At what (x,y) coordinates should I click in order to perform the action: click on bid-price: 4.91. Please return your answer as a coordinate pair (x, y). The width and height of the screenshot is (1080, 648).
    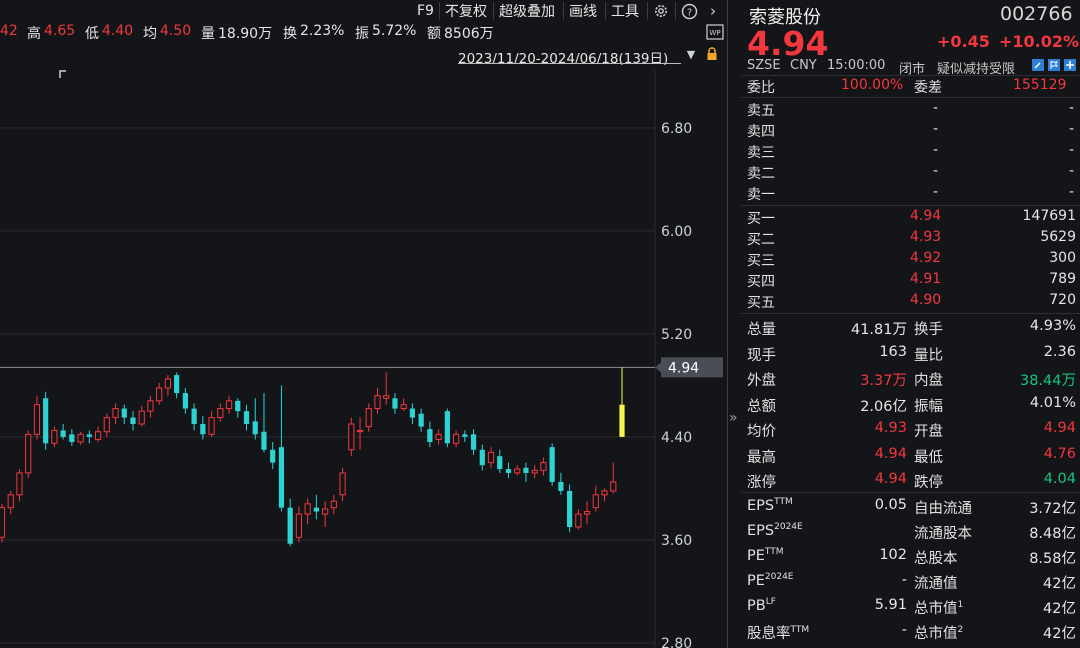
    Looking at the image, I should click on (926, 279).